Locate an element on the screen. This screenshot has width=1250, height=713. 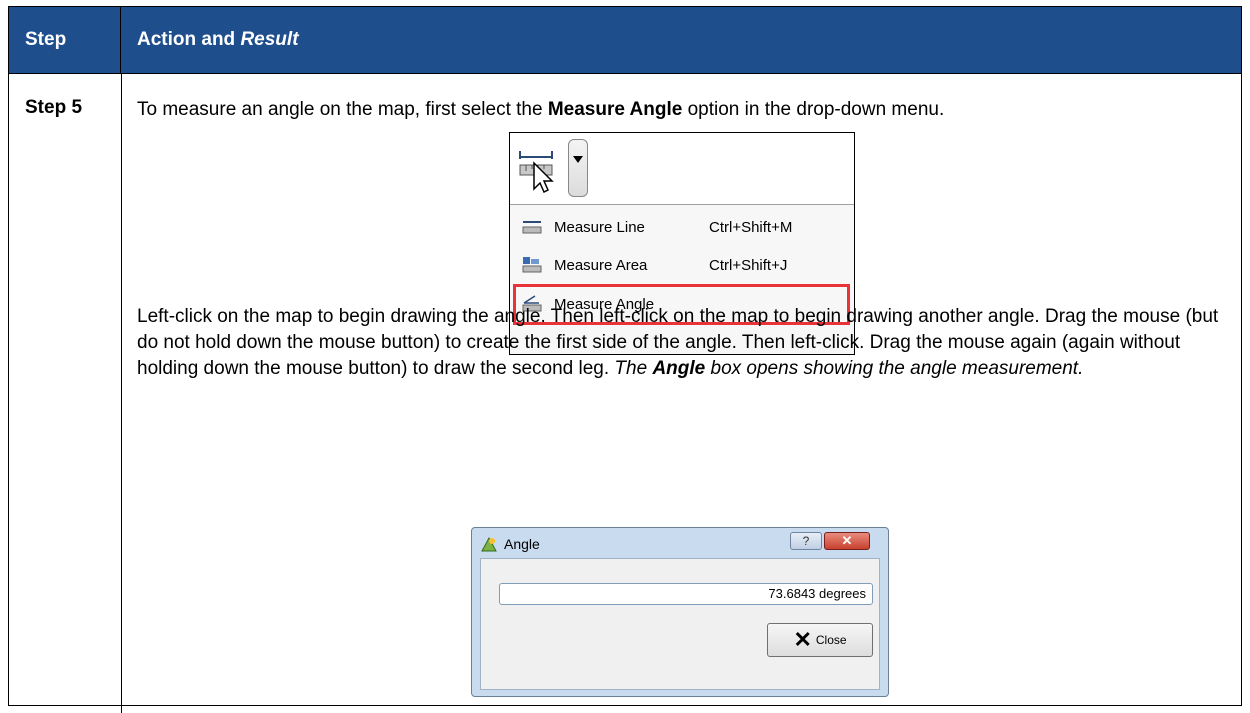
dialog-titlebar: Angle is located at coordinates (510, 544).